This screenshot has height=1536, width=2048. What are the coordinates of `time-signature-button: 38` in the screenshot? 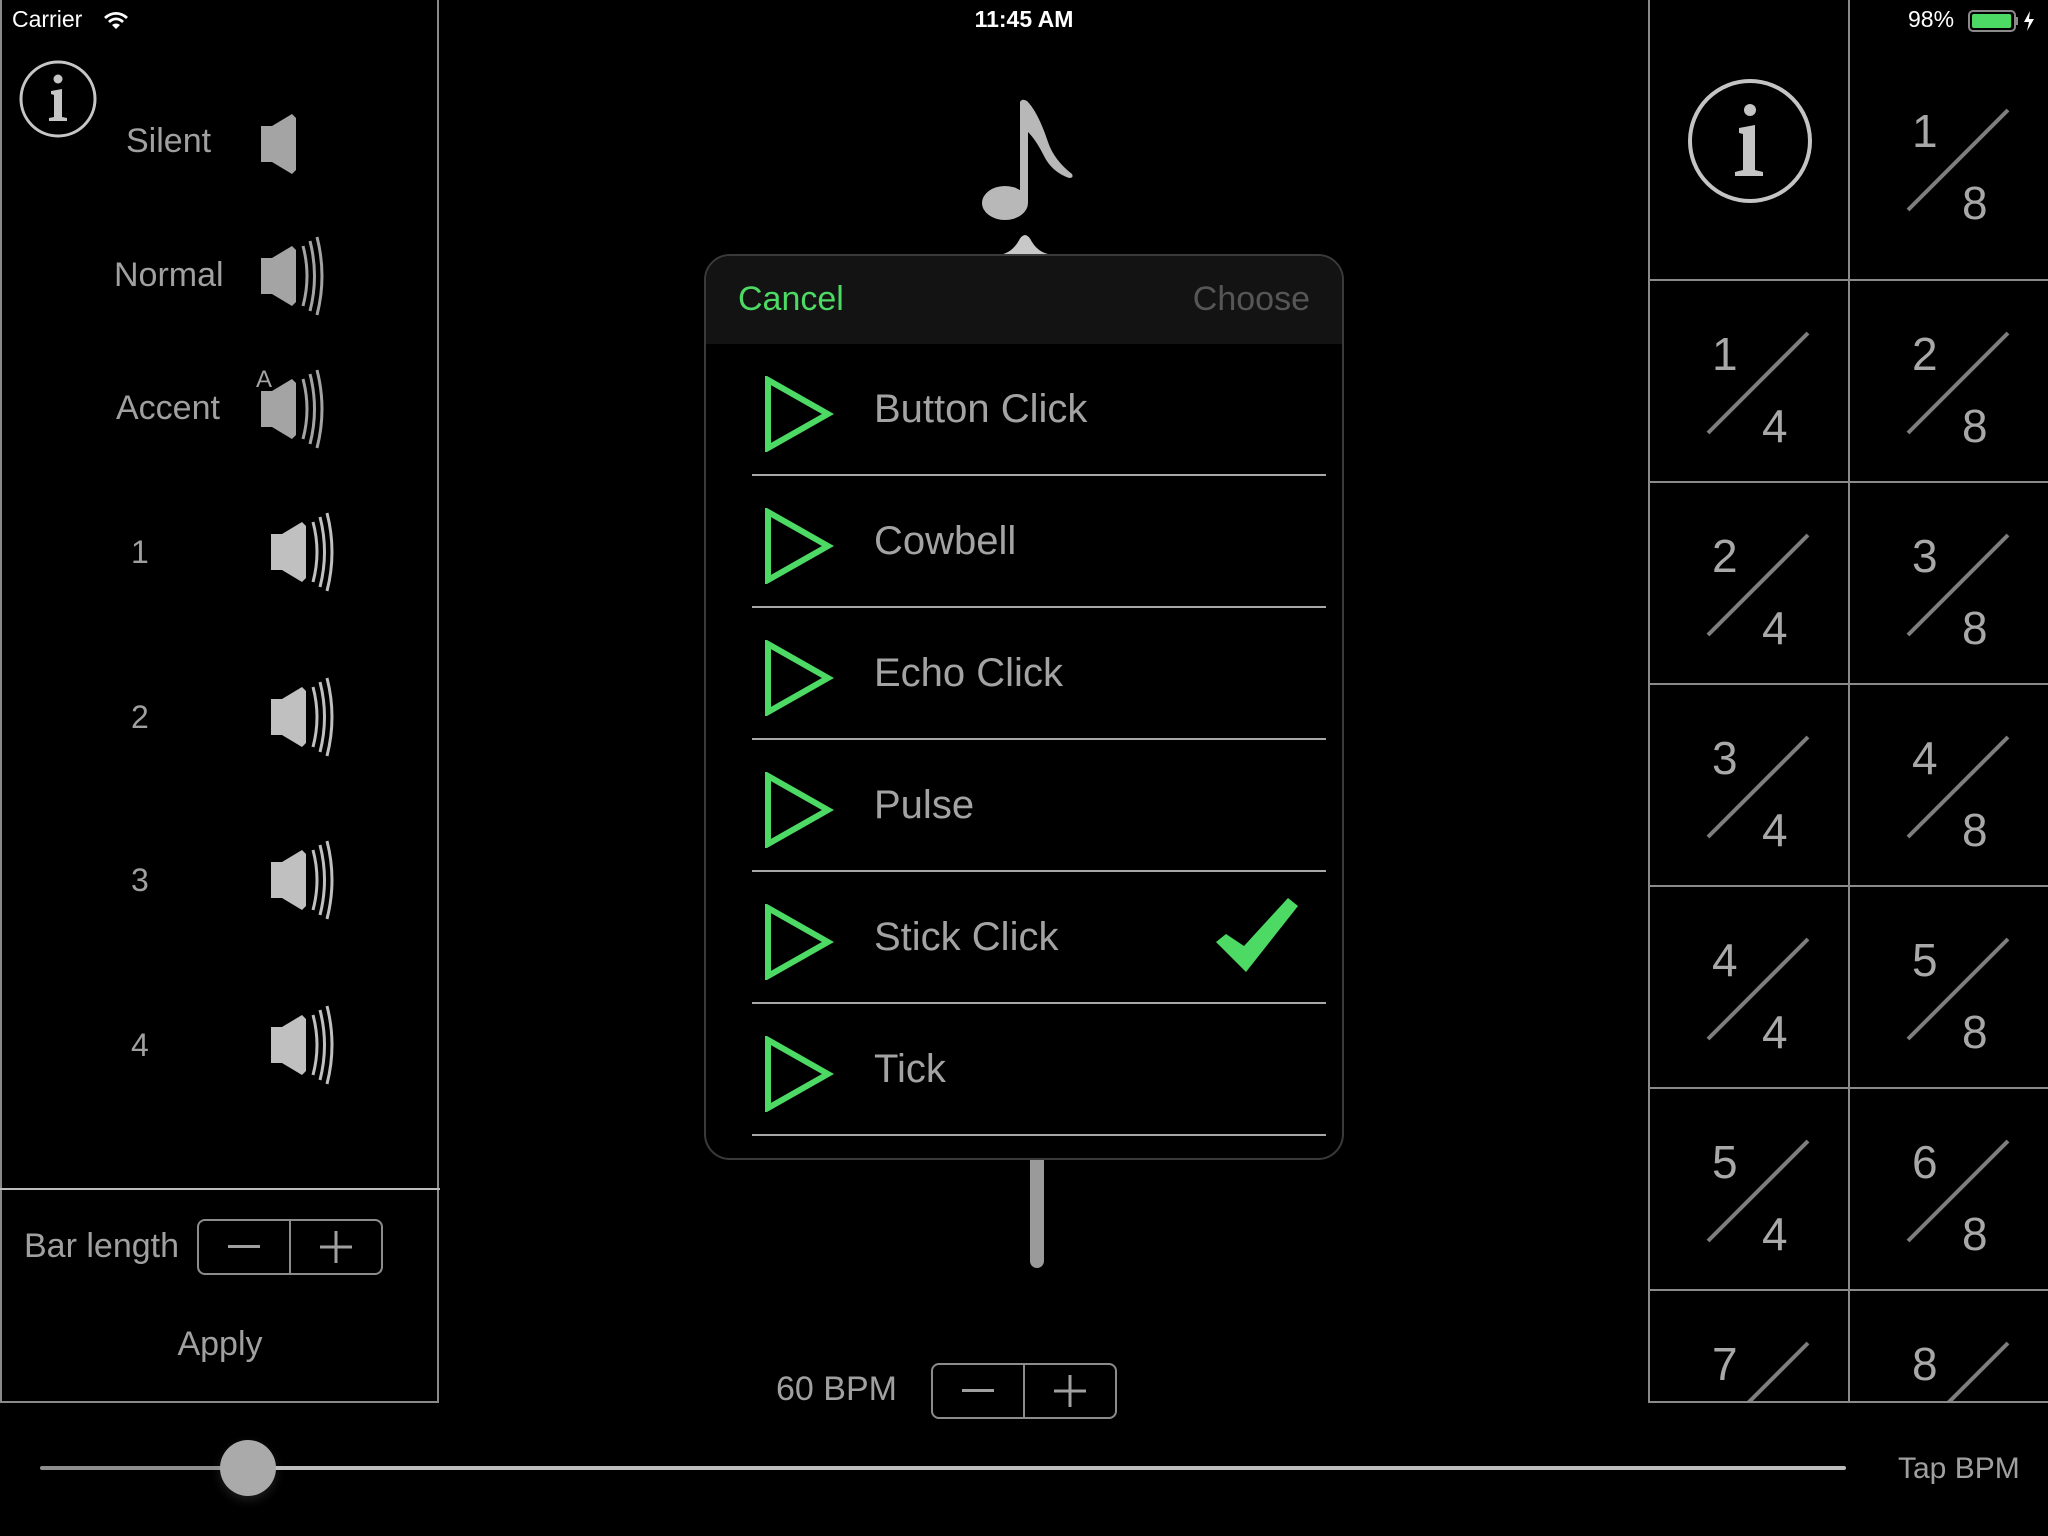 It's located at (1948, 584).